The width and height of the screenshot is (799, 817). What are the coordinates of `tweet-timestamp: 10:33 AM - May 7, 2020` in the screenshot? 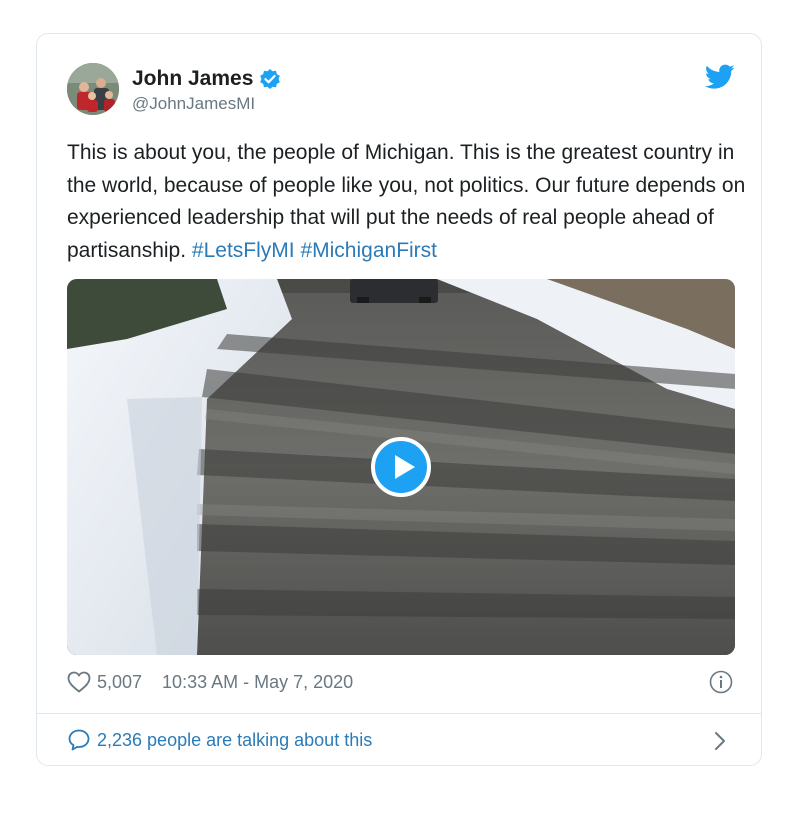 It's located at (257, 682).